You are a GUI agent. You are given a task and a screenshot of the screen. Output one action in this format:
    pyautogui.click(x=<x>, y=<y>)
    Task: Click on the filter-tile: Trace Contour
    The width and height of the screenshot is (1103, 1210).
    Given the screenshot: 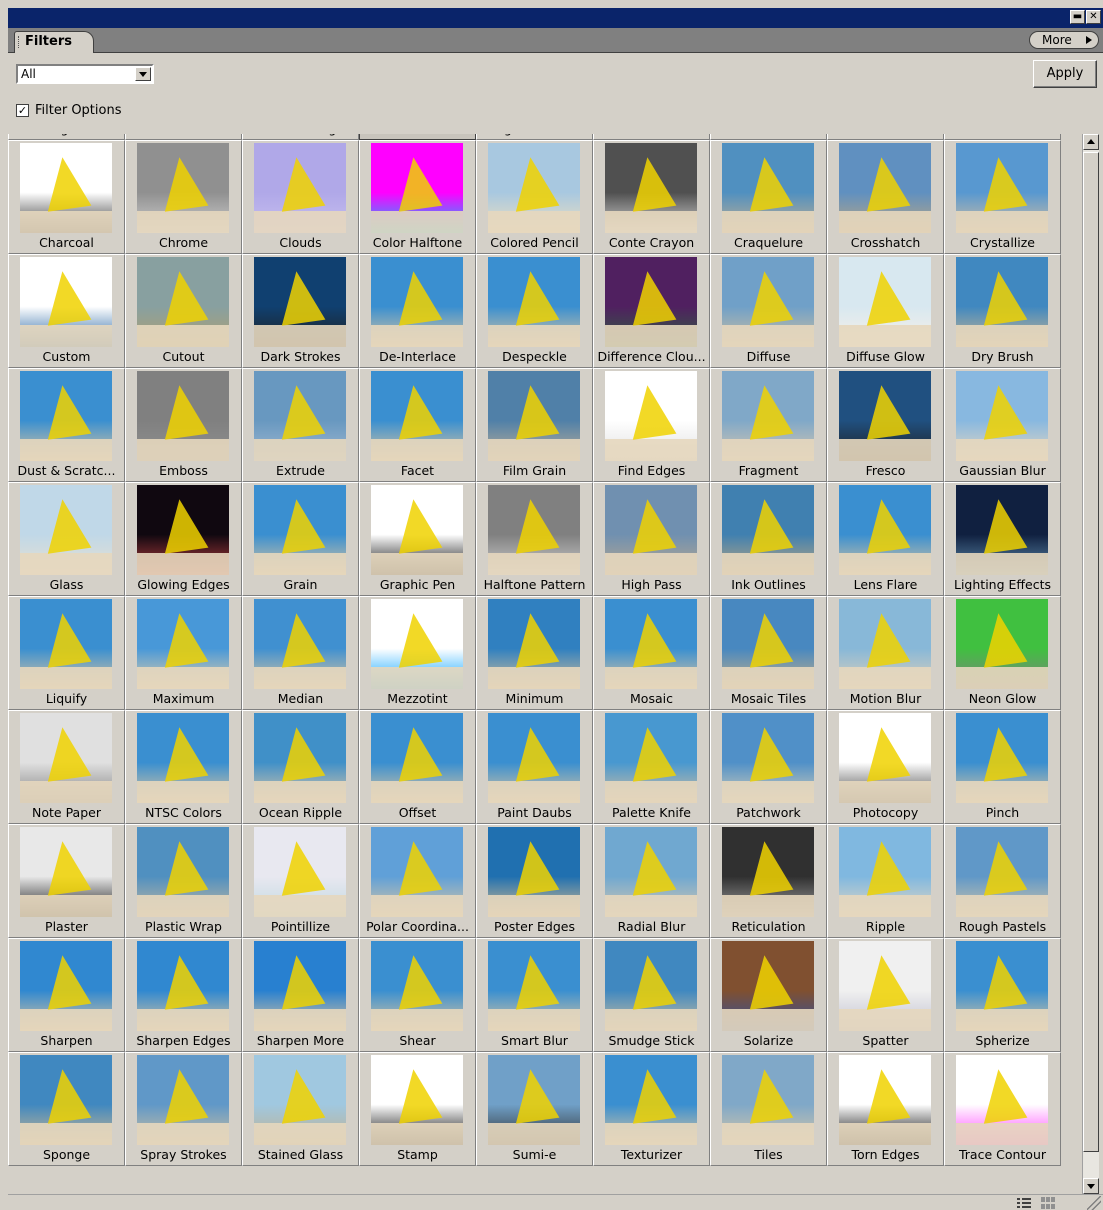 What is the action you would take?
    pyautogui.click(x=1002, y=1109)
    